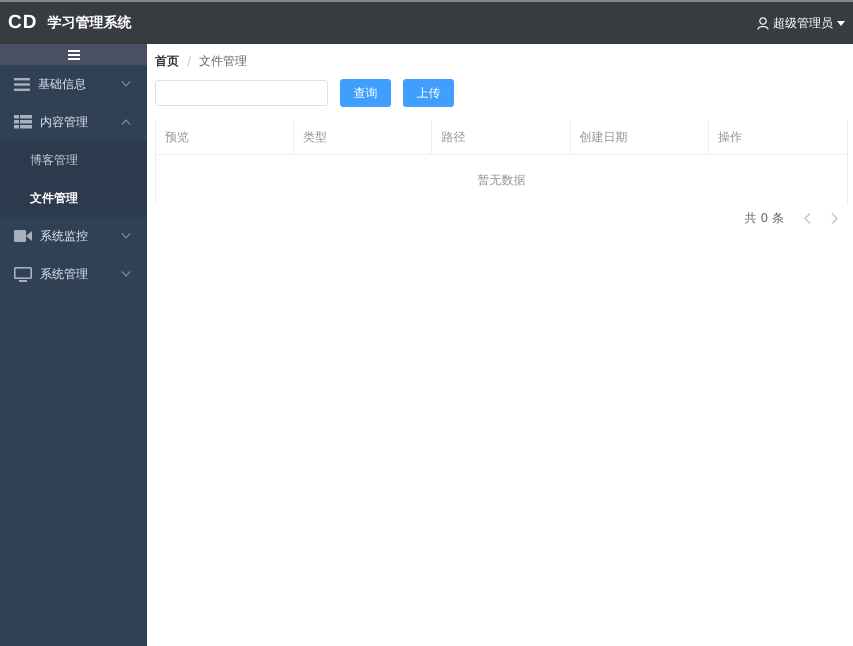 The image size is (853, 646). Describe the element at coordinates (23, 122) in the screenshot. I see `table-icon` at that location.